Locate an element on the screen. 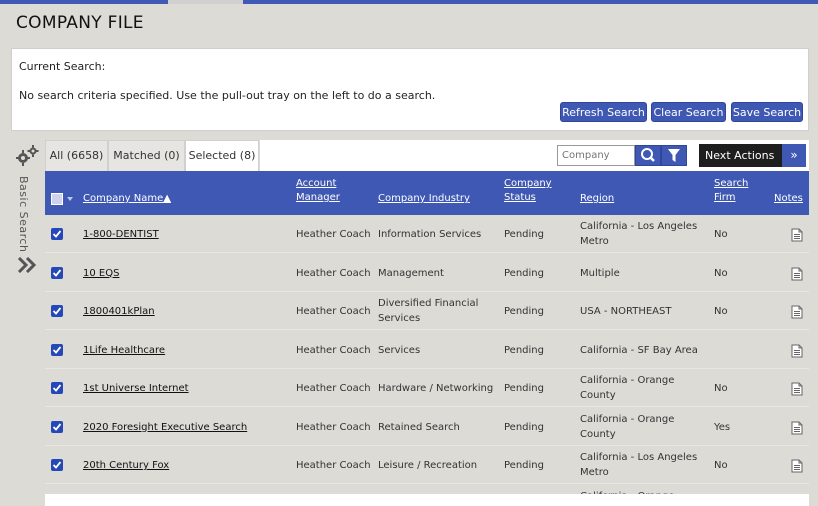 This screenshot has width=818, height=506. region-cell: Multiple is located at coordinates (600, 273).